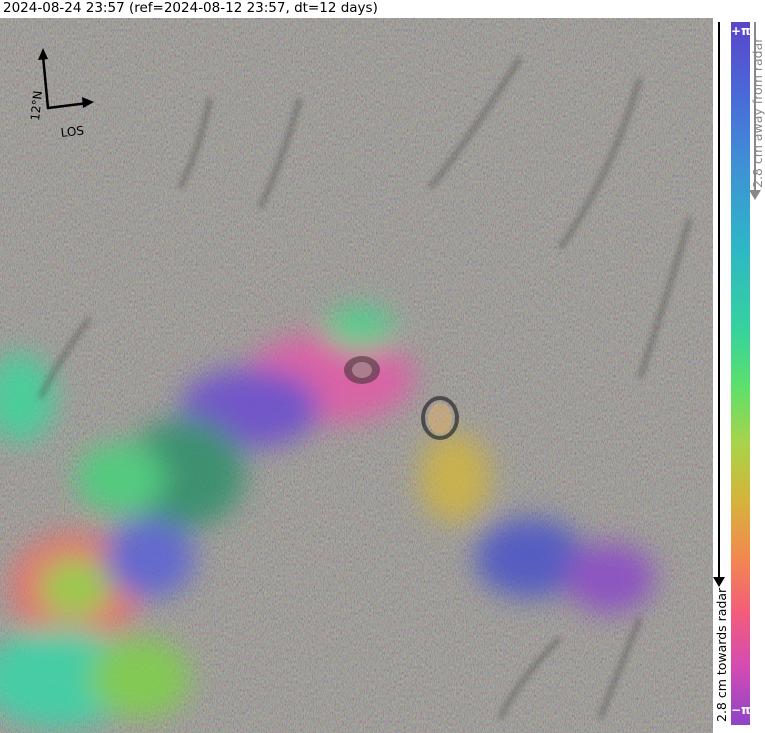 The image size is (765, 733). What do you see at coordinates (757, 112) in the screenshot?
I see `away-label: 2.8 cm away from radar` at bounding box center [757, 112].